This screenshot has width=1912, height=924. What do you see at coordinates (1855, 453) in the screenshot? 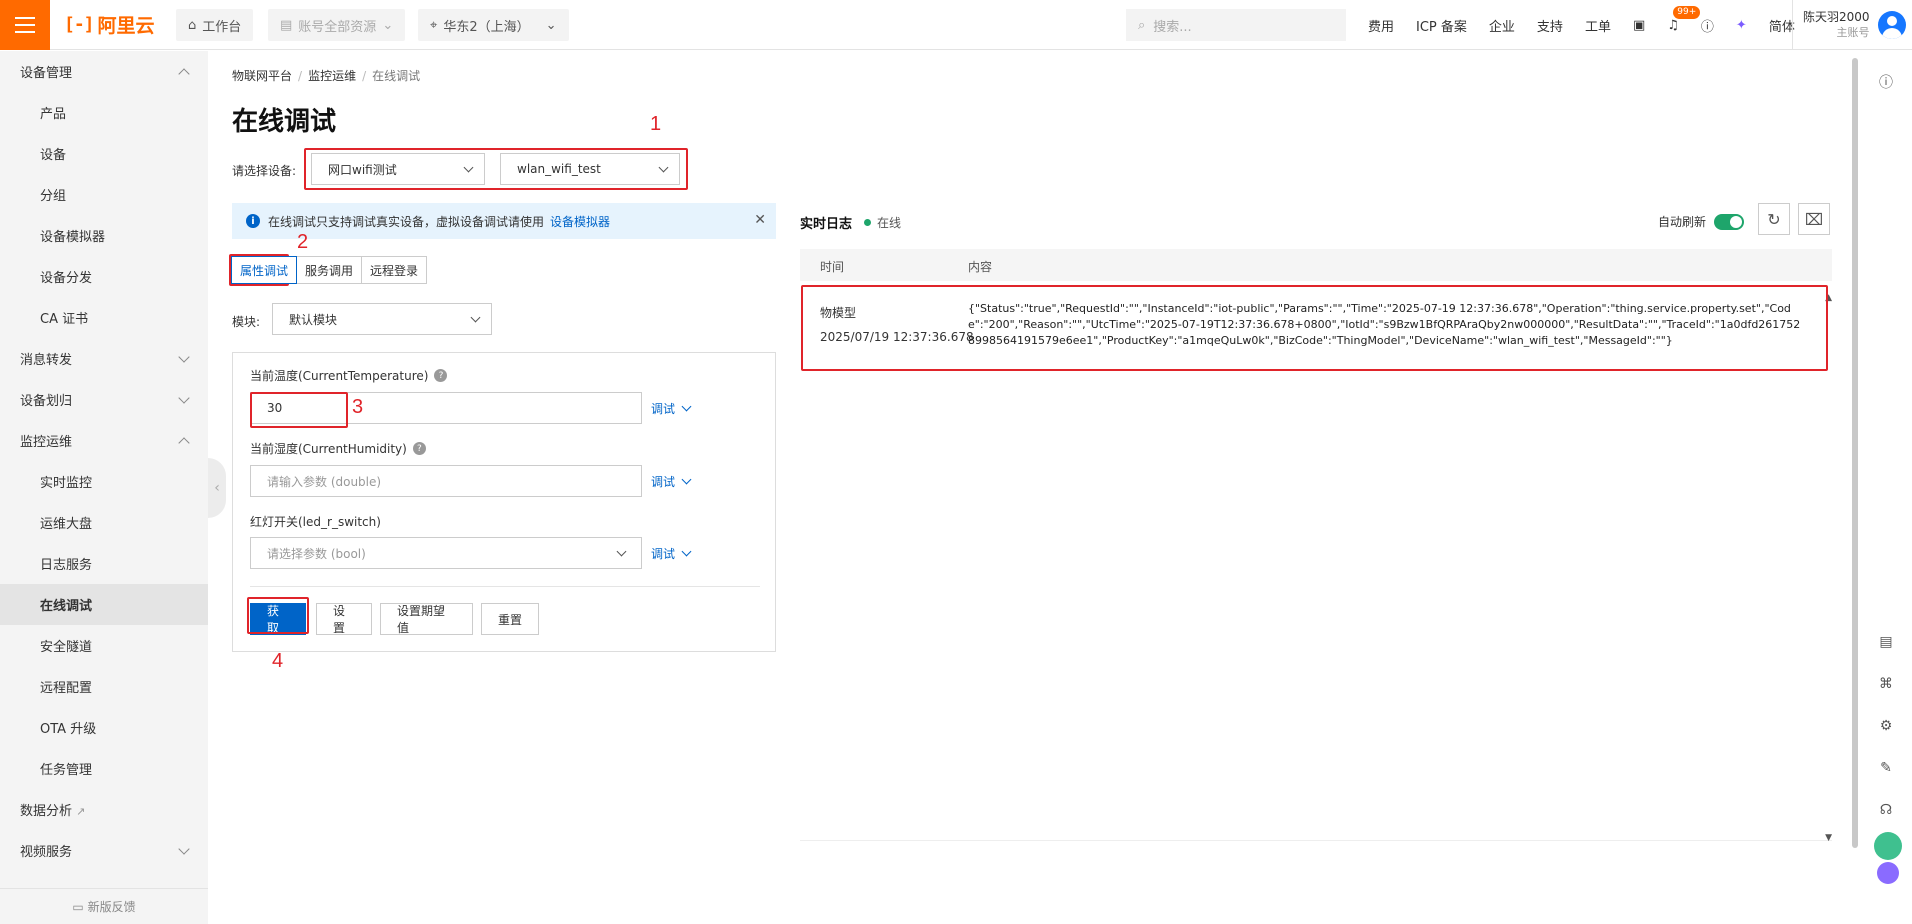
I see `page-scrollbar` at bounding box center [1855, 453].